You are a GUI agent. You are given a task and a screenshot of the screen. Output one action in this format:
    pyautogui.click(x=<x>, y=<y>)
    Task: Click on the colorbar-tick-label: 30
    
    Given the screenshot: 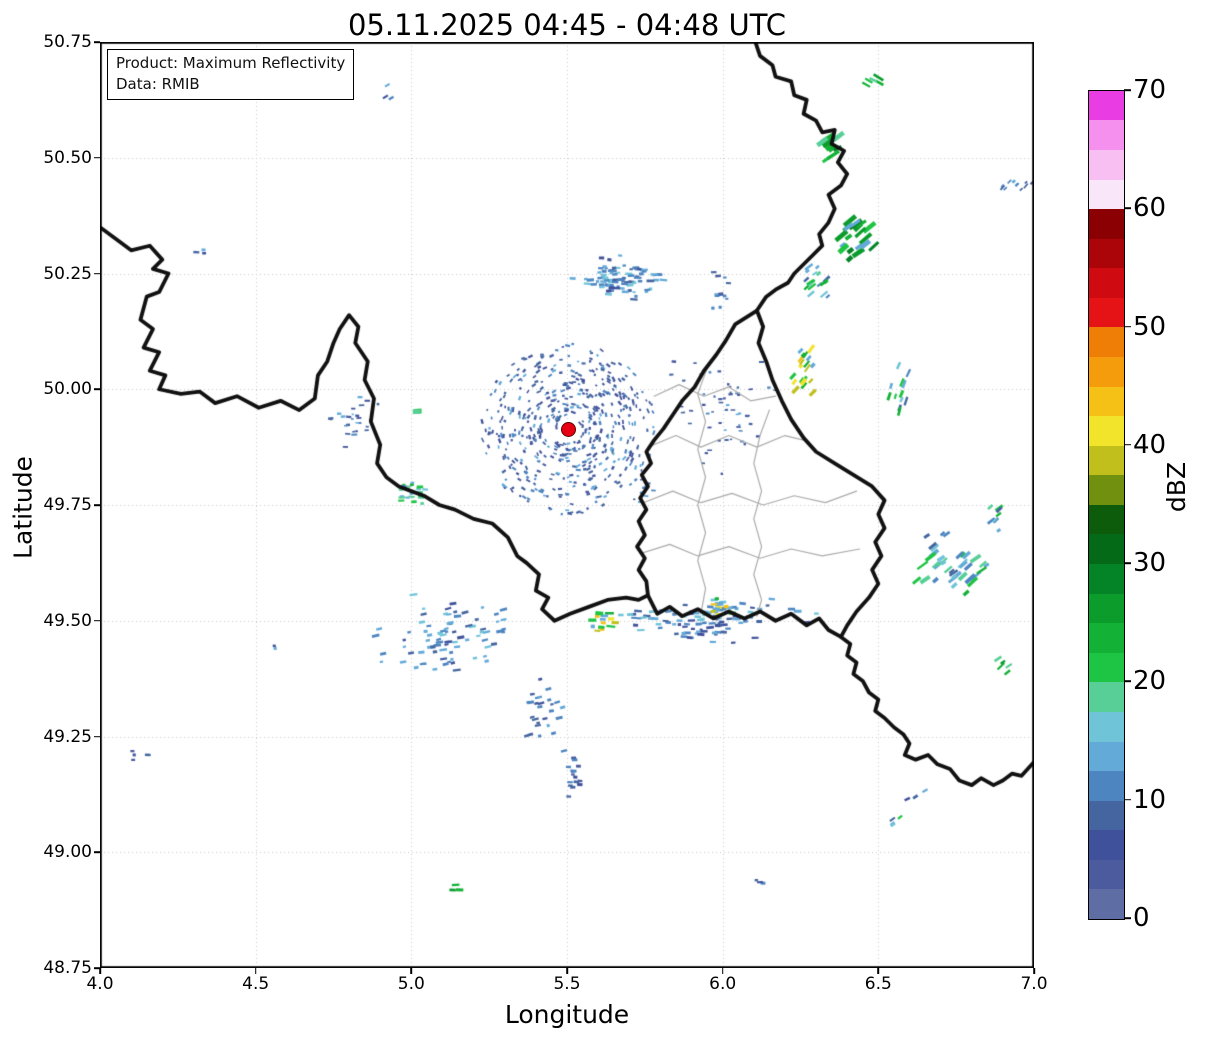 What is the action you would take?
    pyautogui.click(x=1150, y=563)
    